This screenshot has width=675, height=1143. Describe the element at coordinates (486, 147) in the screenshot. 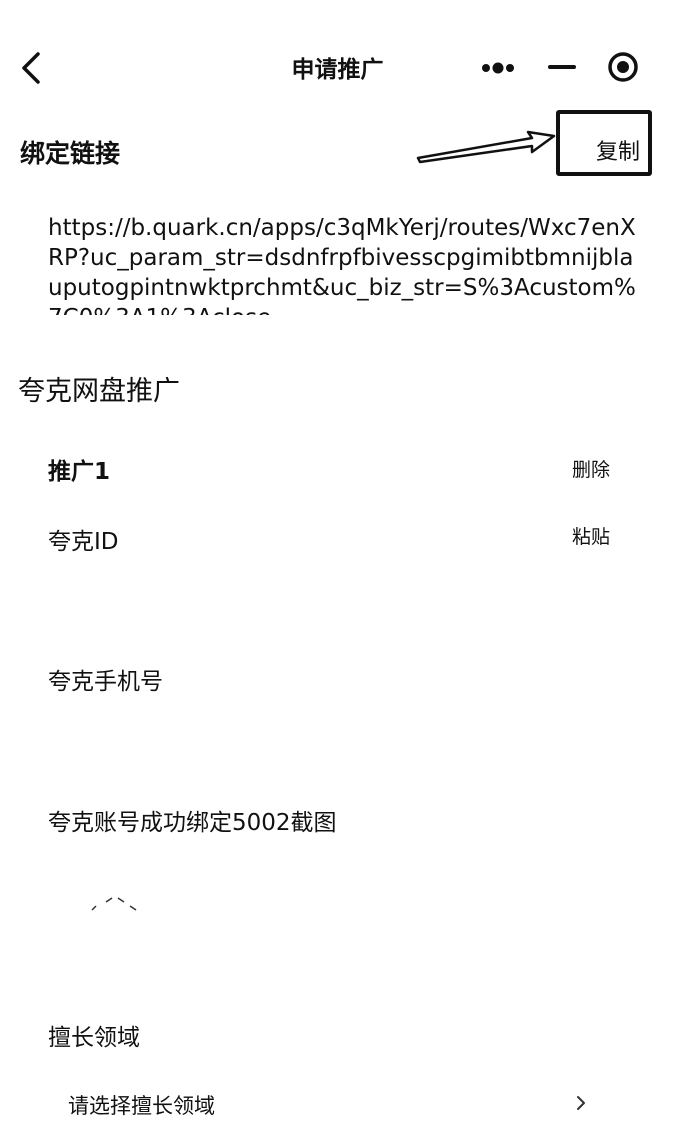

I see `annotation-arrow-icon` at that location.